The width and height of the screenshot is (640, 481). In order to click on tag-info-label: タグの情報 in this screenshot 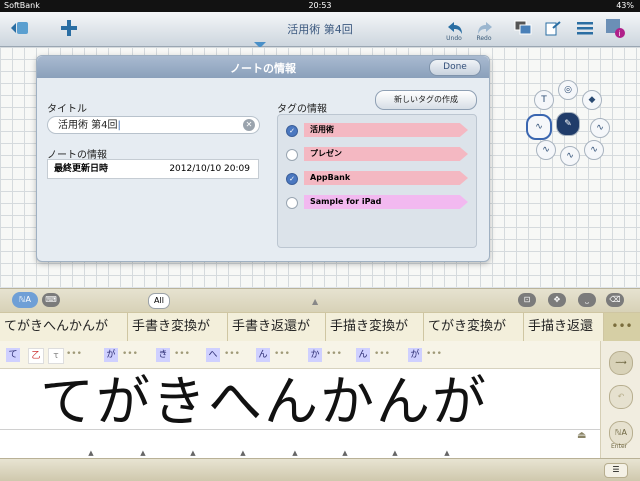, I will do `click(302, 109)`.